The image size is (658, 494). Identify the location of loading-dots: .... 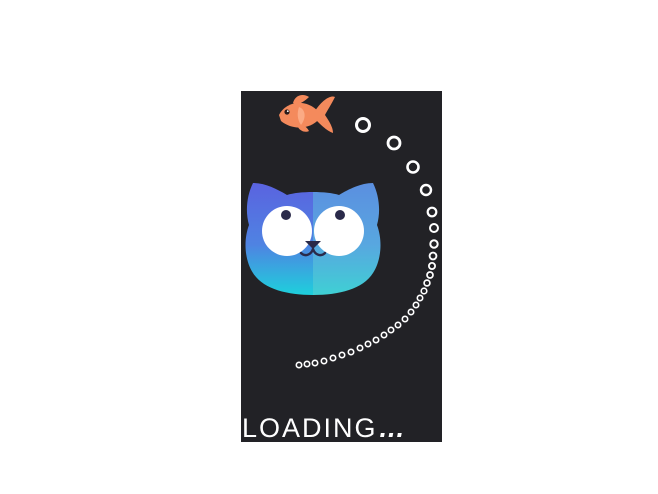
(392, 427).